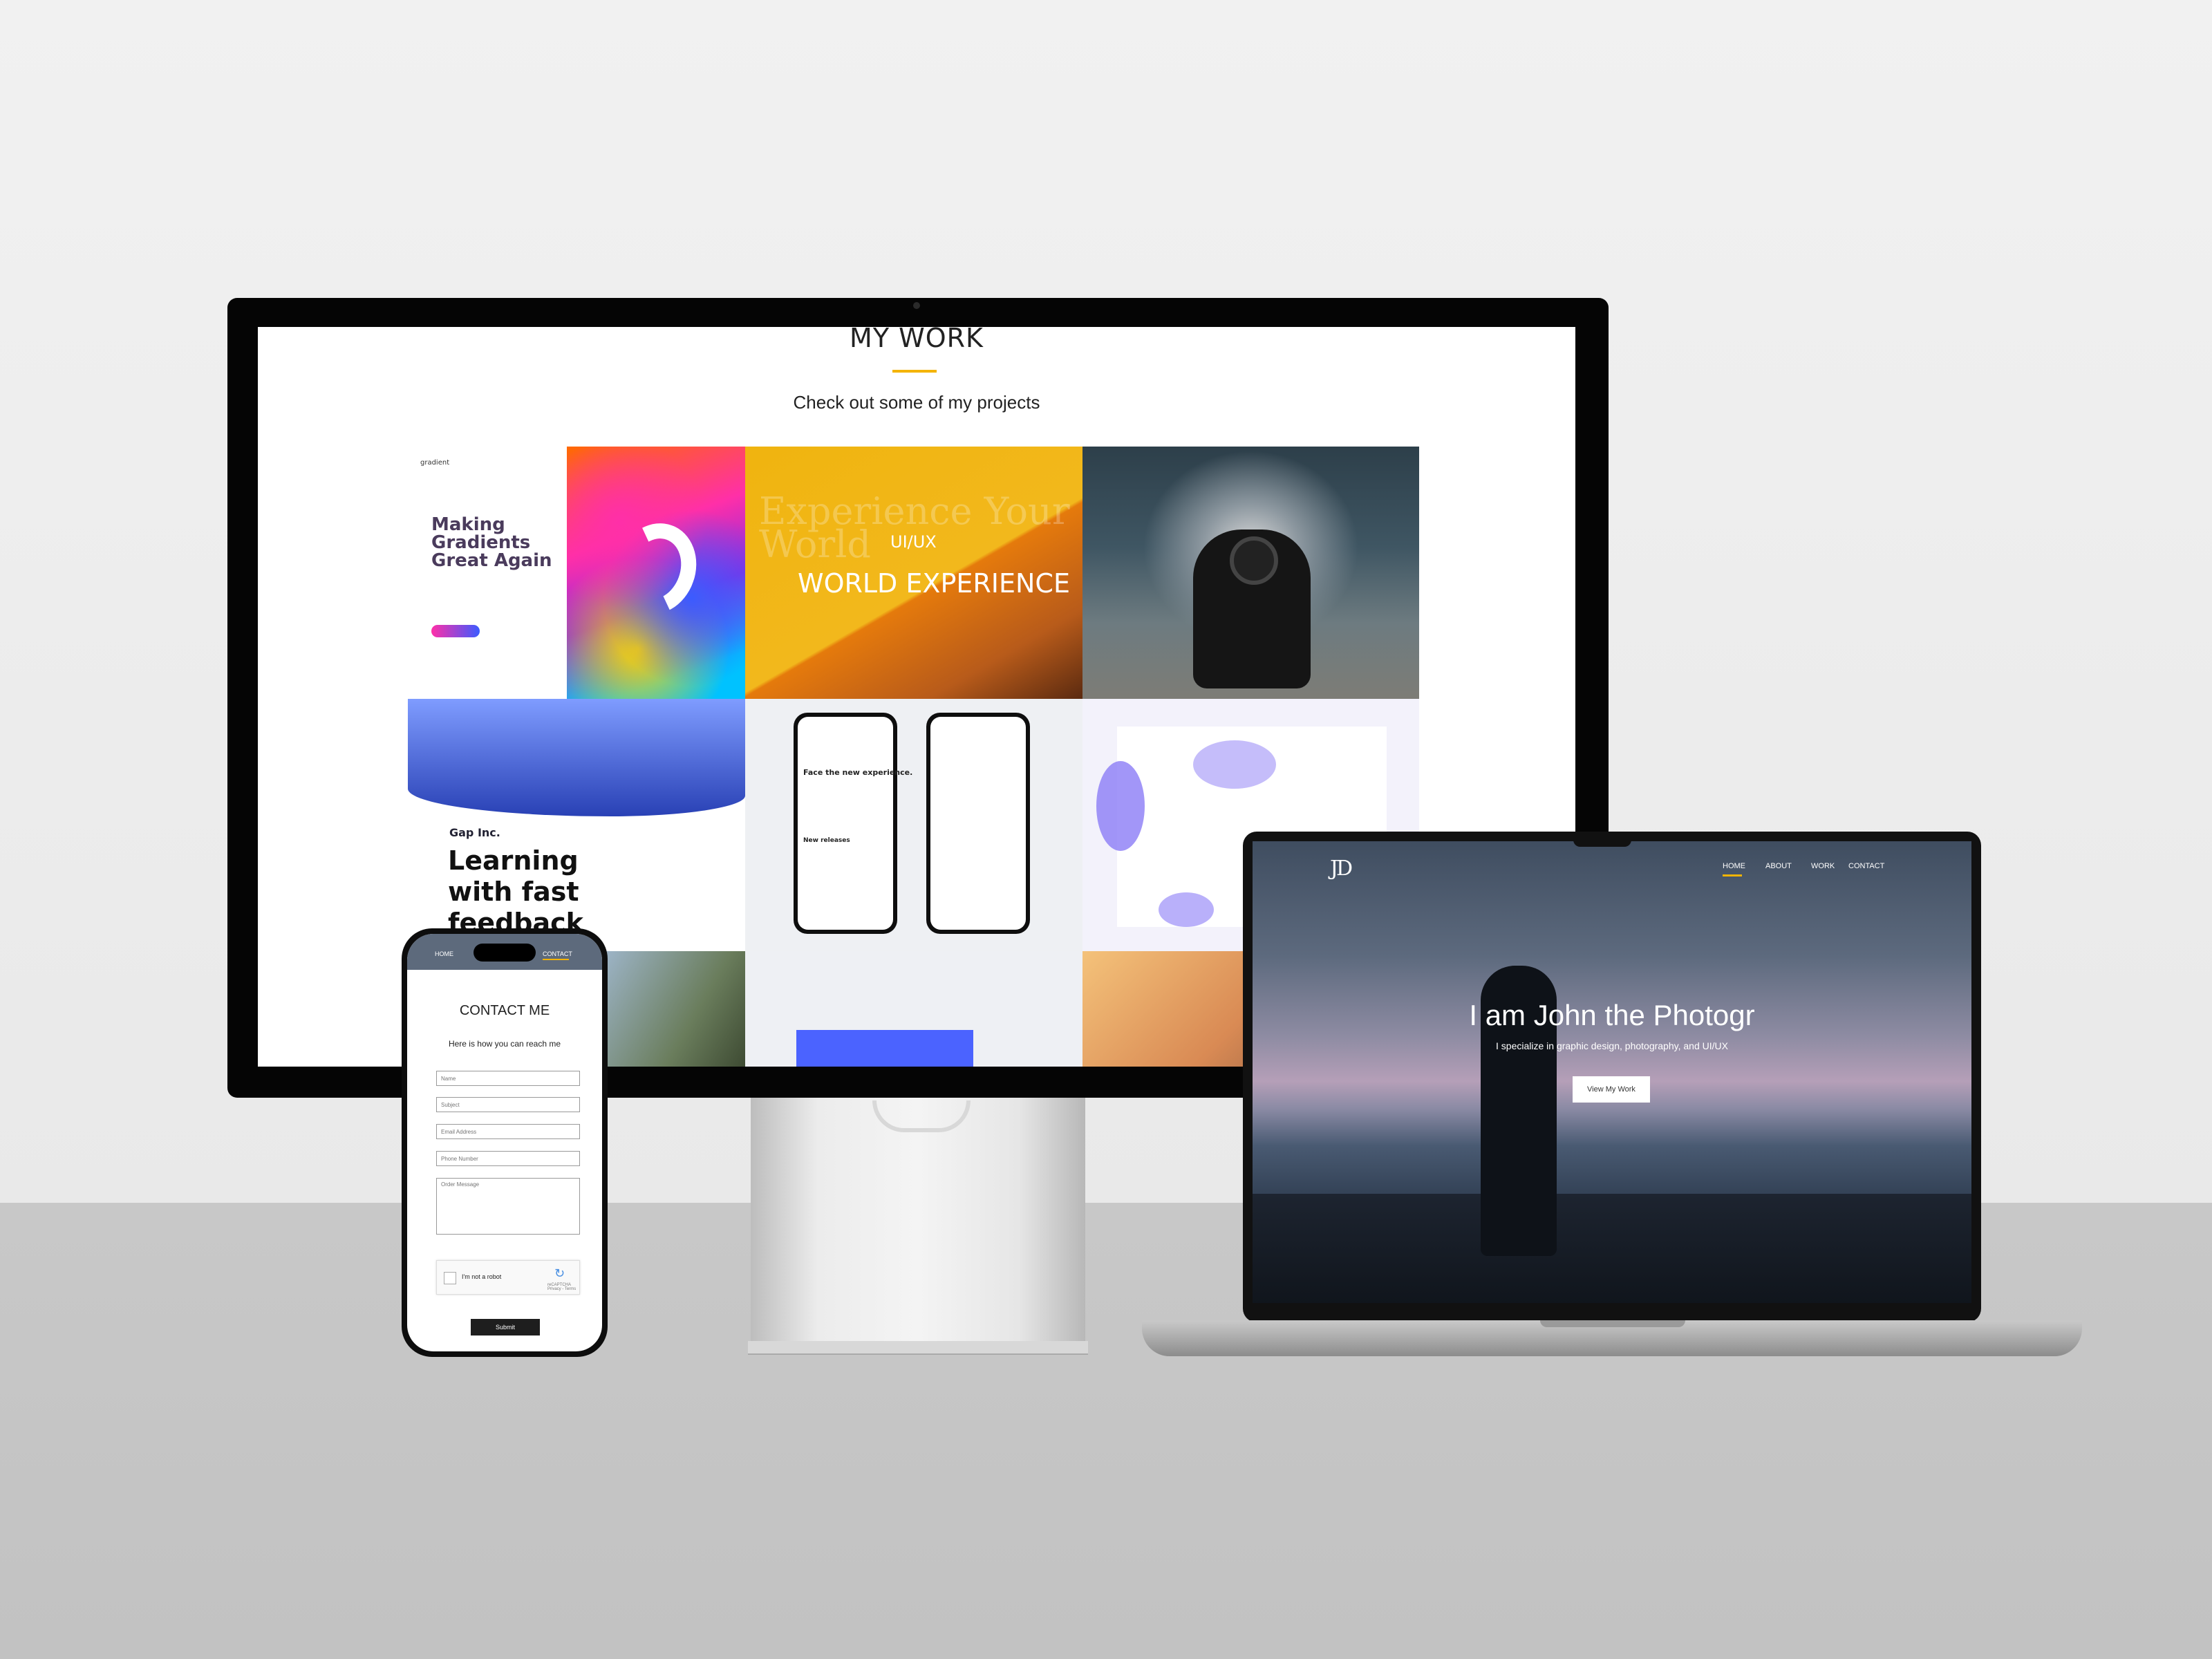  I want to click on project-tile-gradients: gradient Making Gradients Great Again, so click(576, 573).